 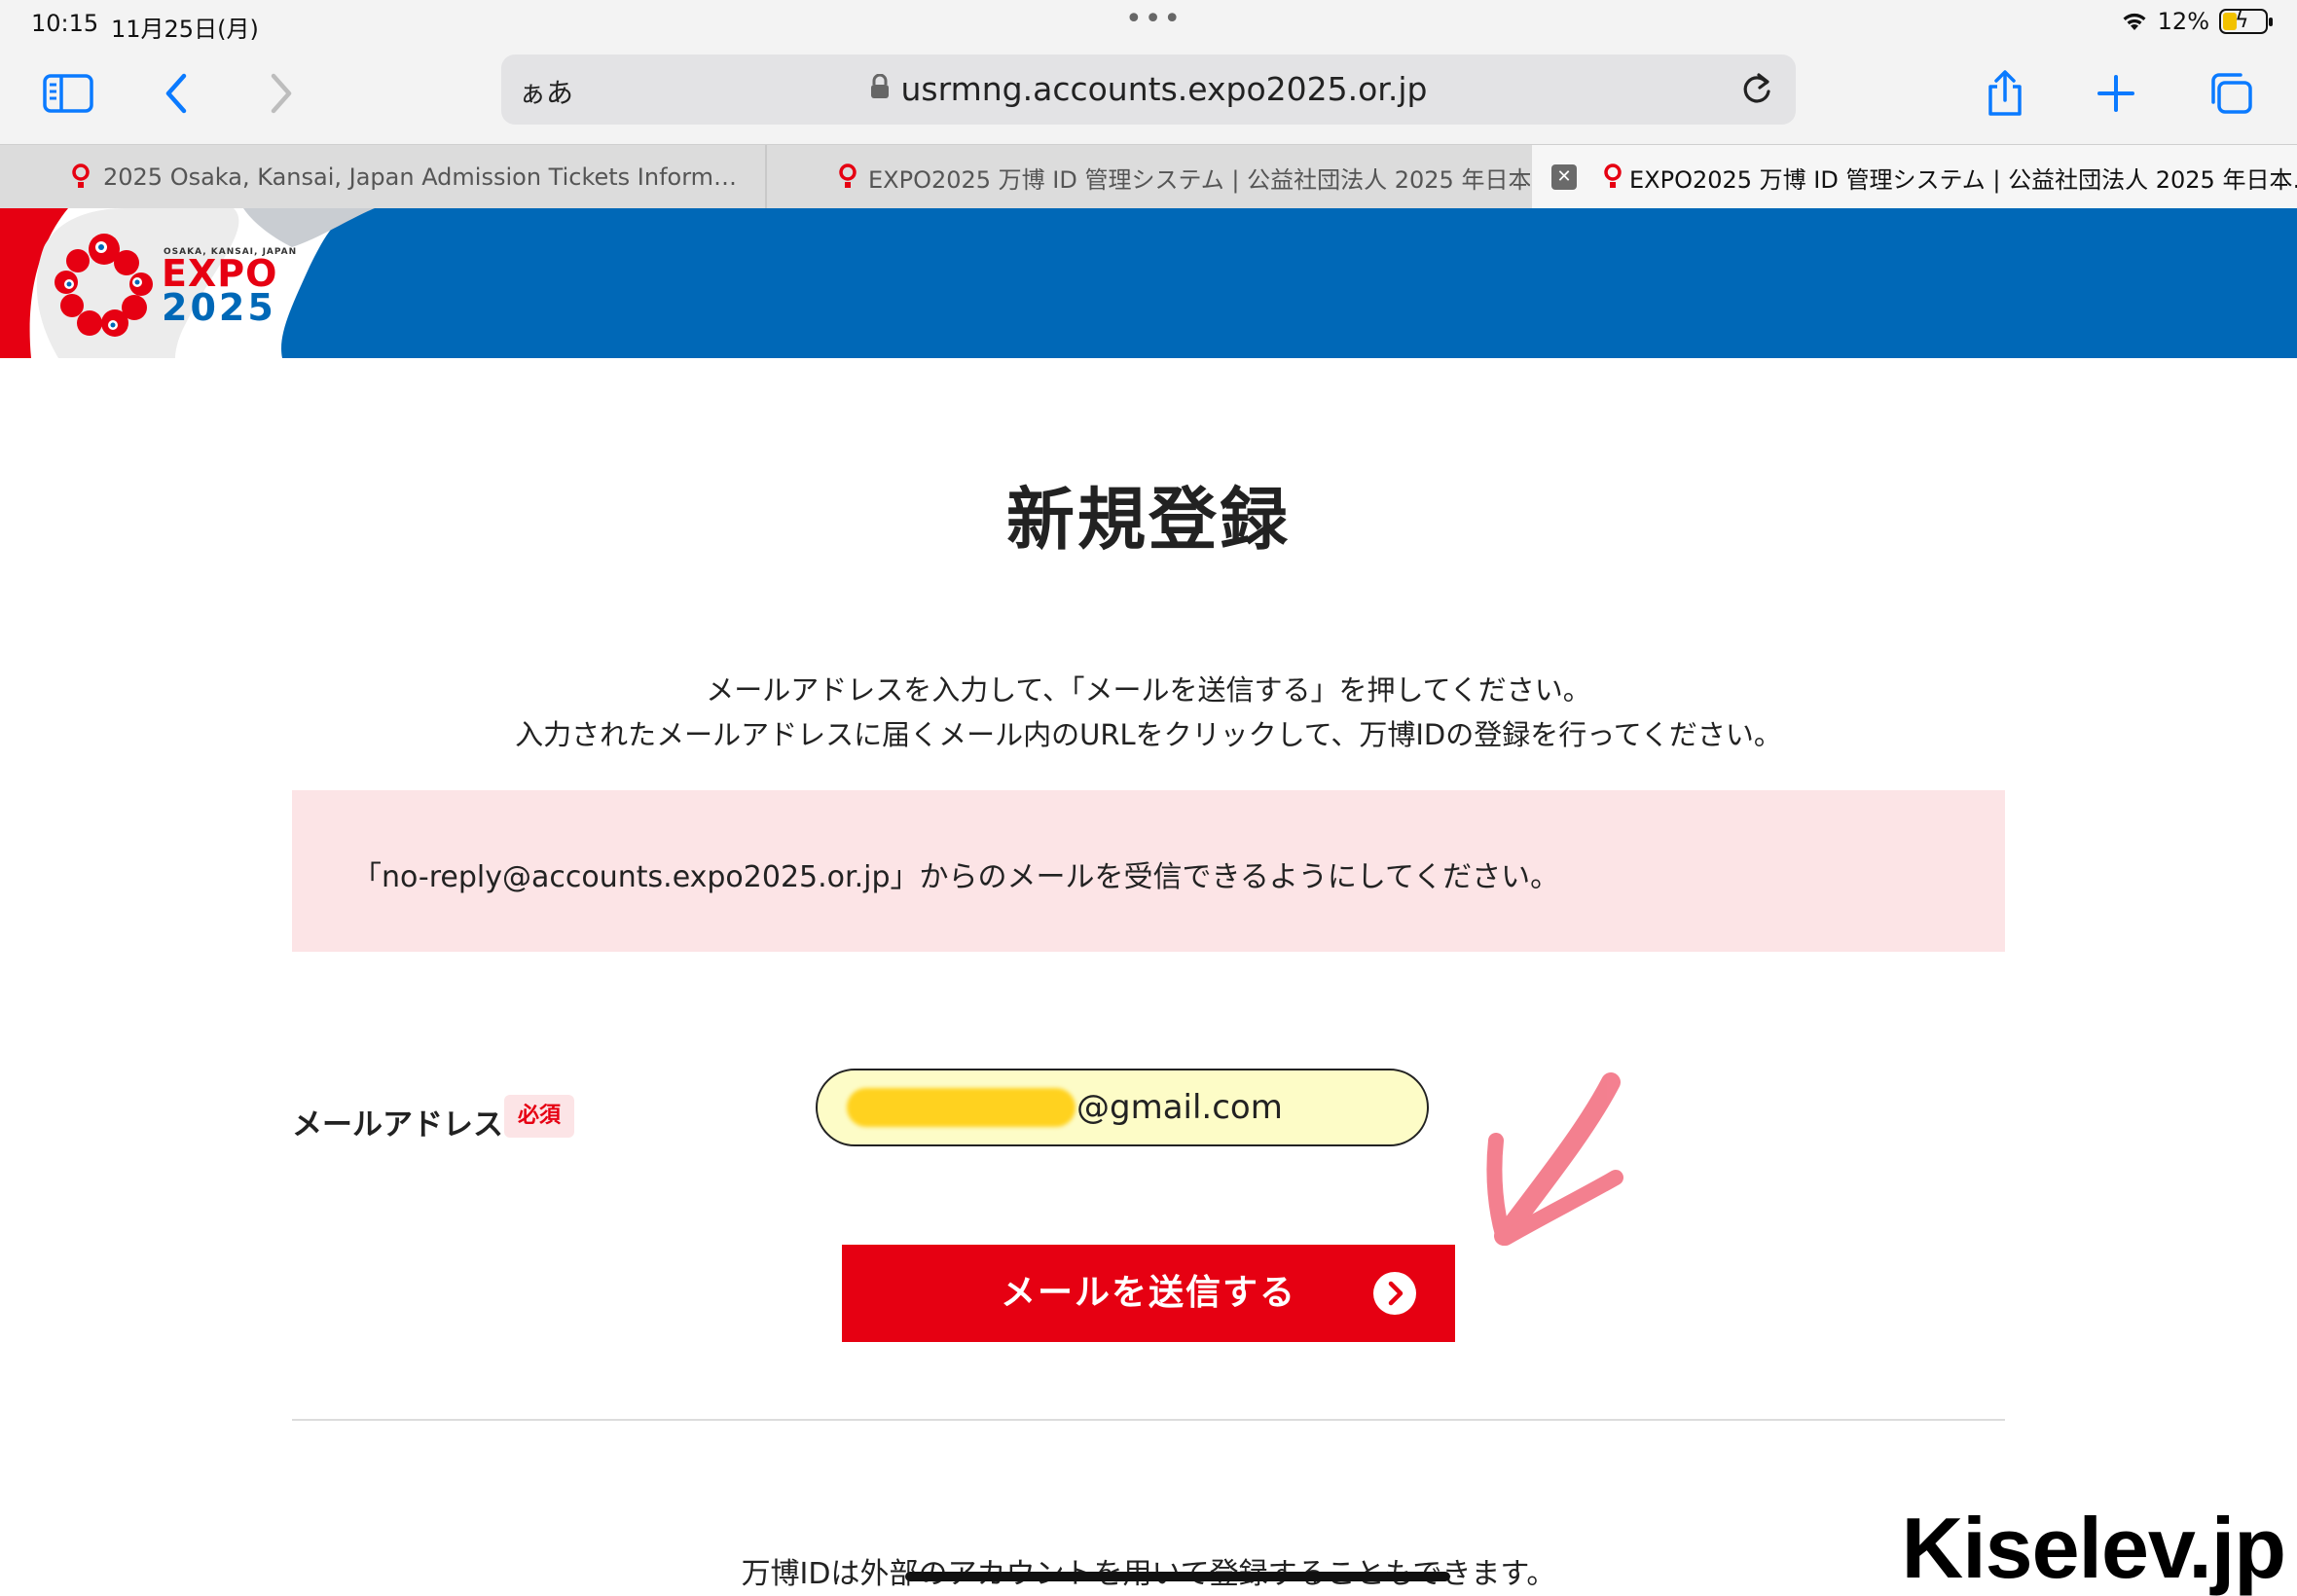 I want to click on logo-year-text: 2025, so click(x=219, y=308).